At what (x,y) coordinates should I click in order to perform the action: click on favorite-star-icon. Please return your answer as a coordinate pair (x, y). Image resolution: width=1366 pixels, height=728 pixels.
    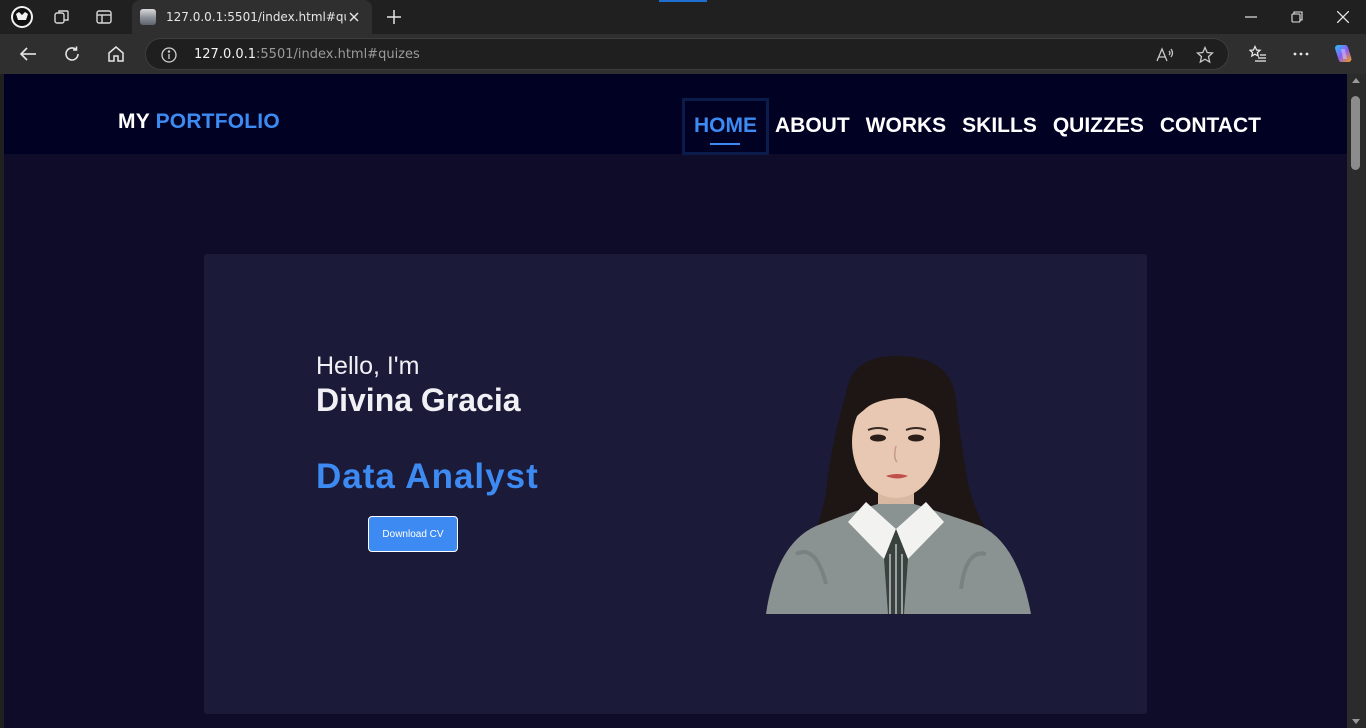
    Looking at the image, I should click on (1205, 55).